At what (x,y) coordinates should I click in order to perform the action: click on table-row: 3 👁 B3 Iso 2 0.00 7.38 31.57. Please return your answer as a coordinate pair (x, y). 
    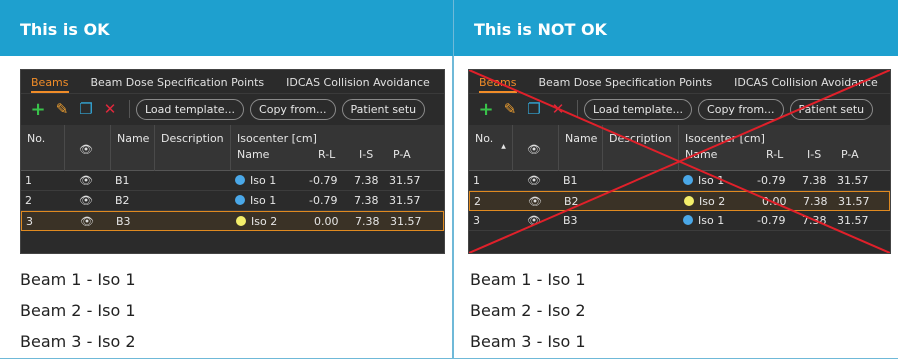
    Looking at the image, I should click on (232, 221).